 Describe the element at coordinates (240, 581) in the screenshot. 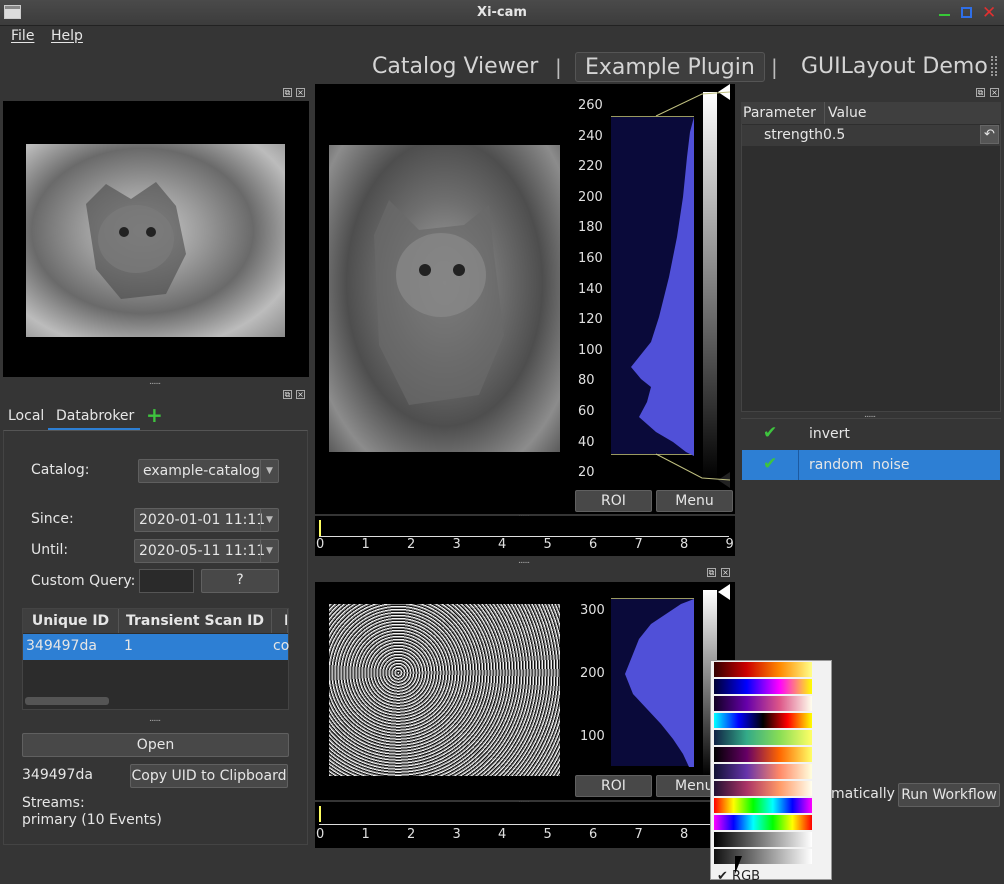

I see `query-help-button: ?` at that location.